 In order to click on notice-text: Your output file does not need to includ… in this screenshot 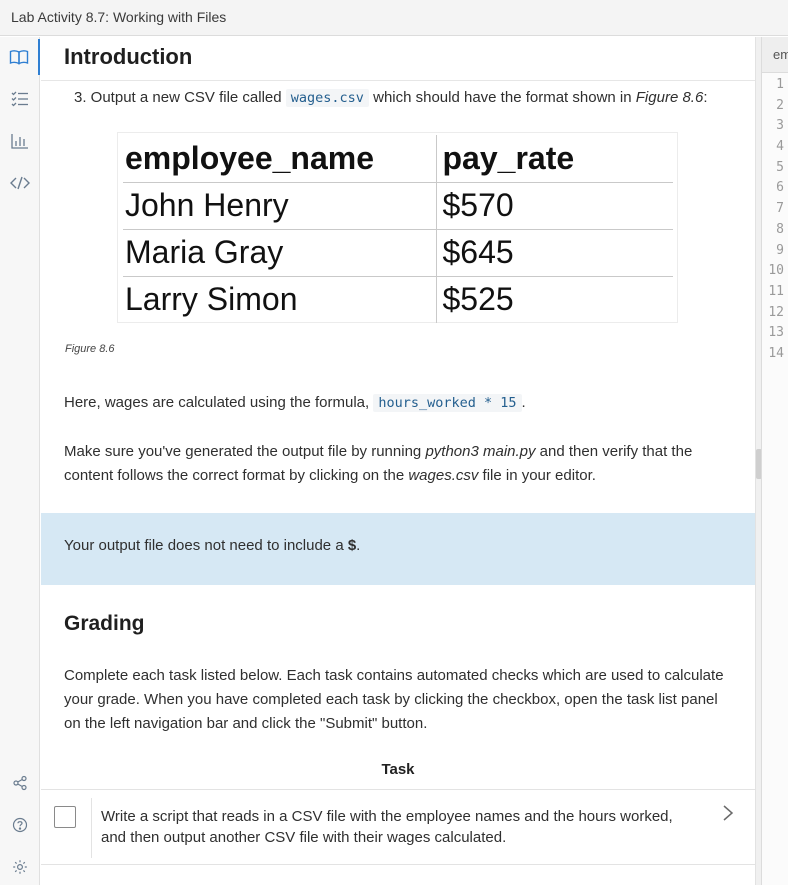, I will do `click(212, 545)`.